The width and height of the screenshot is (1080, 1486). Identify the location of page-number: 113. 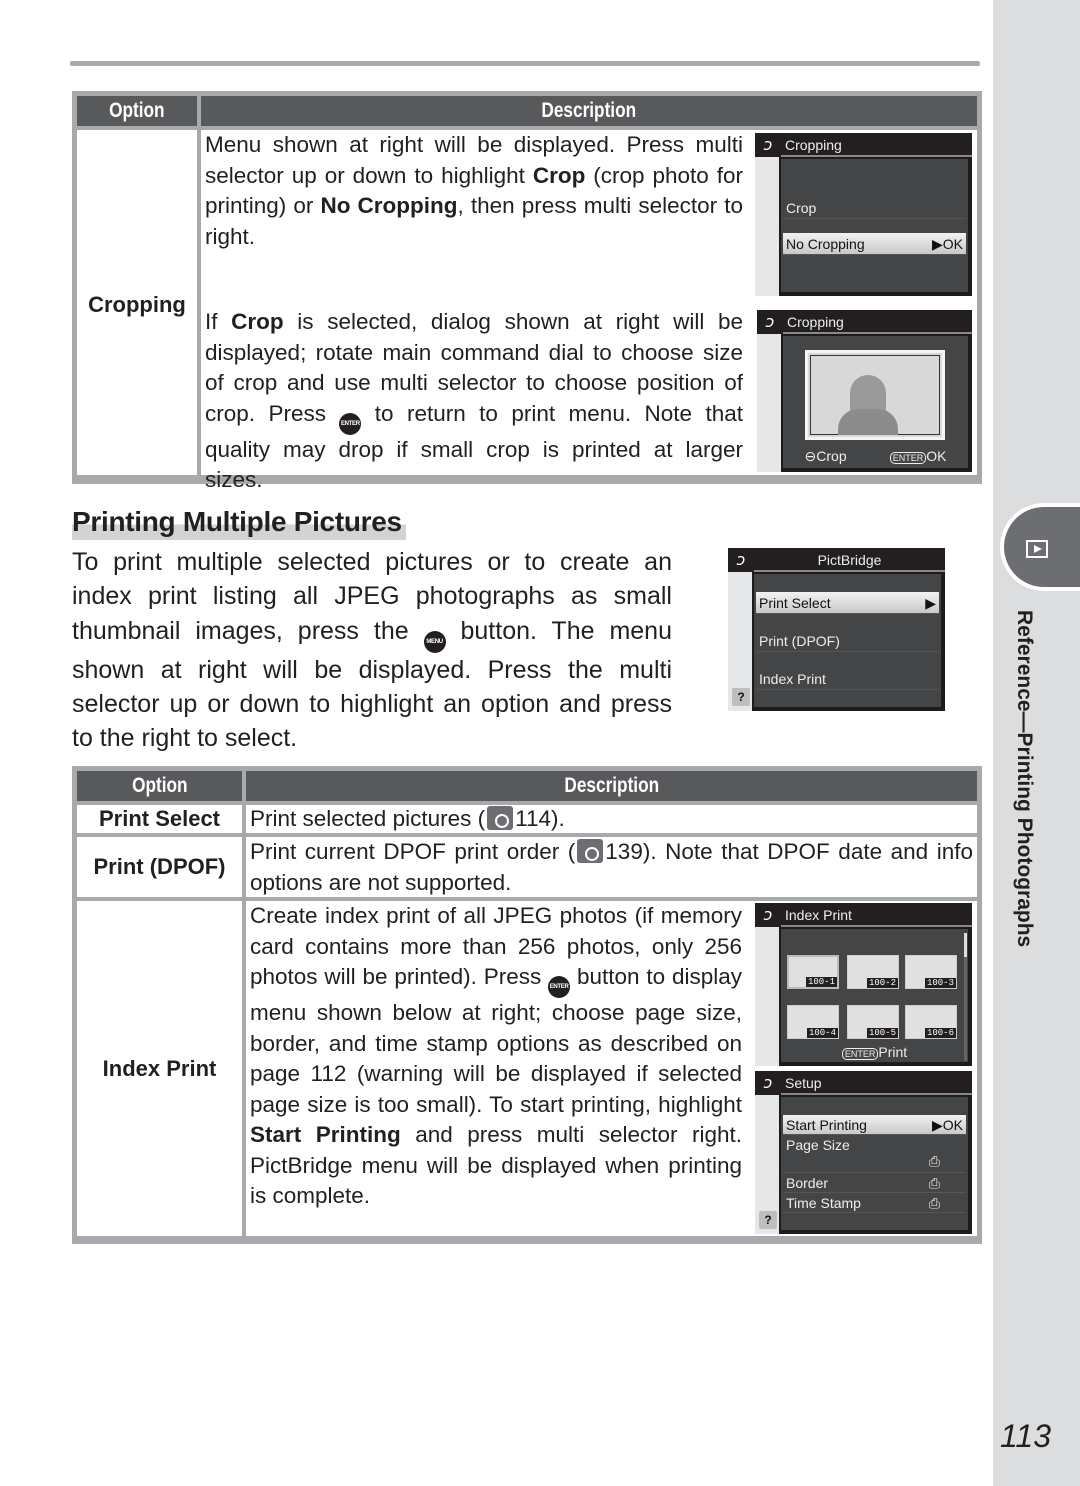
(1026, 1436).